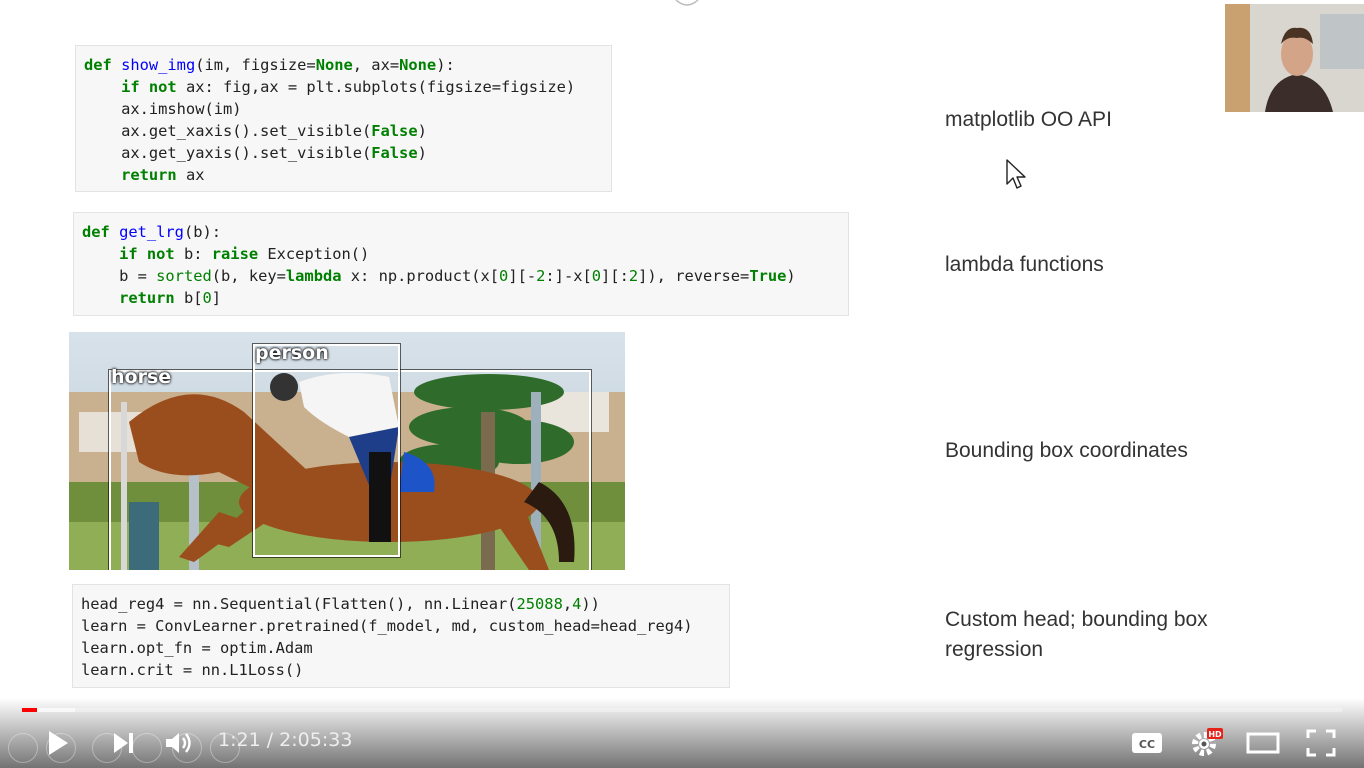 This screenshot has height=768, width=1364. I want to click on code-token: b =, so click(119, 276).